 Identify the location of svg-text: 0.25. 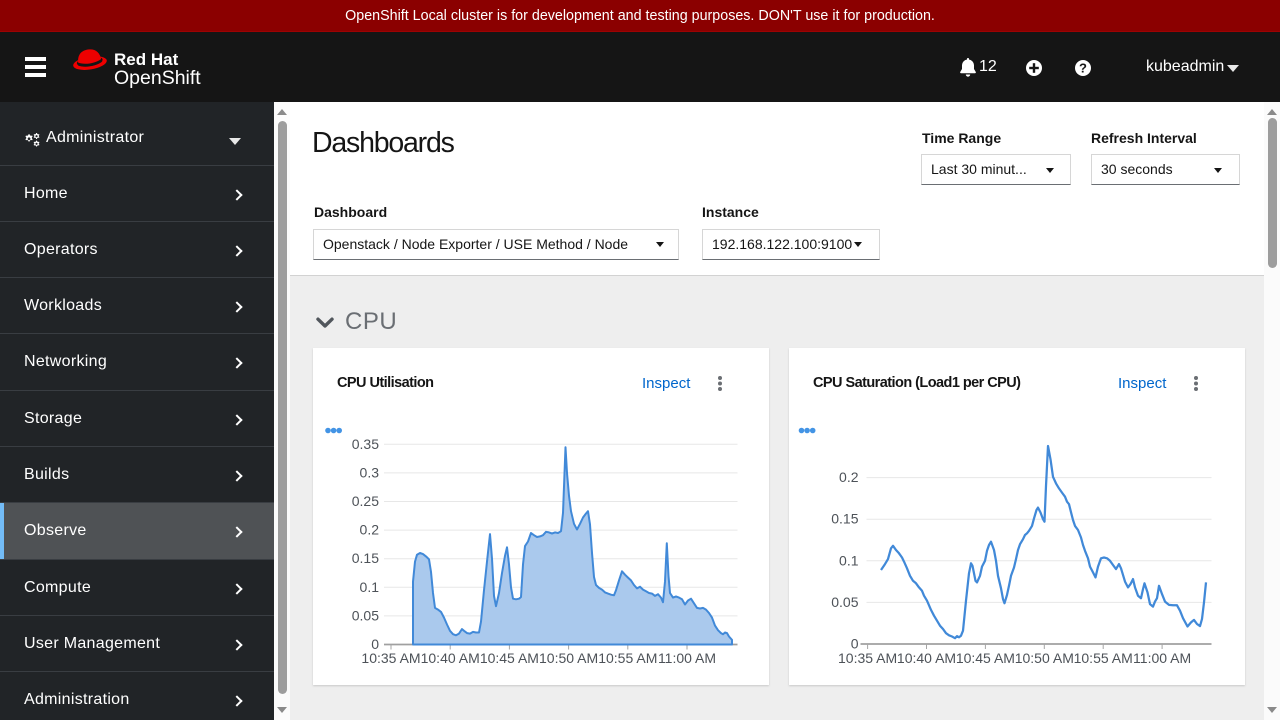
(365, 501).